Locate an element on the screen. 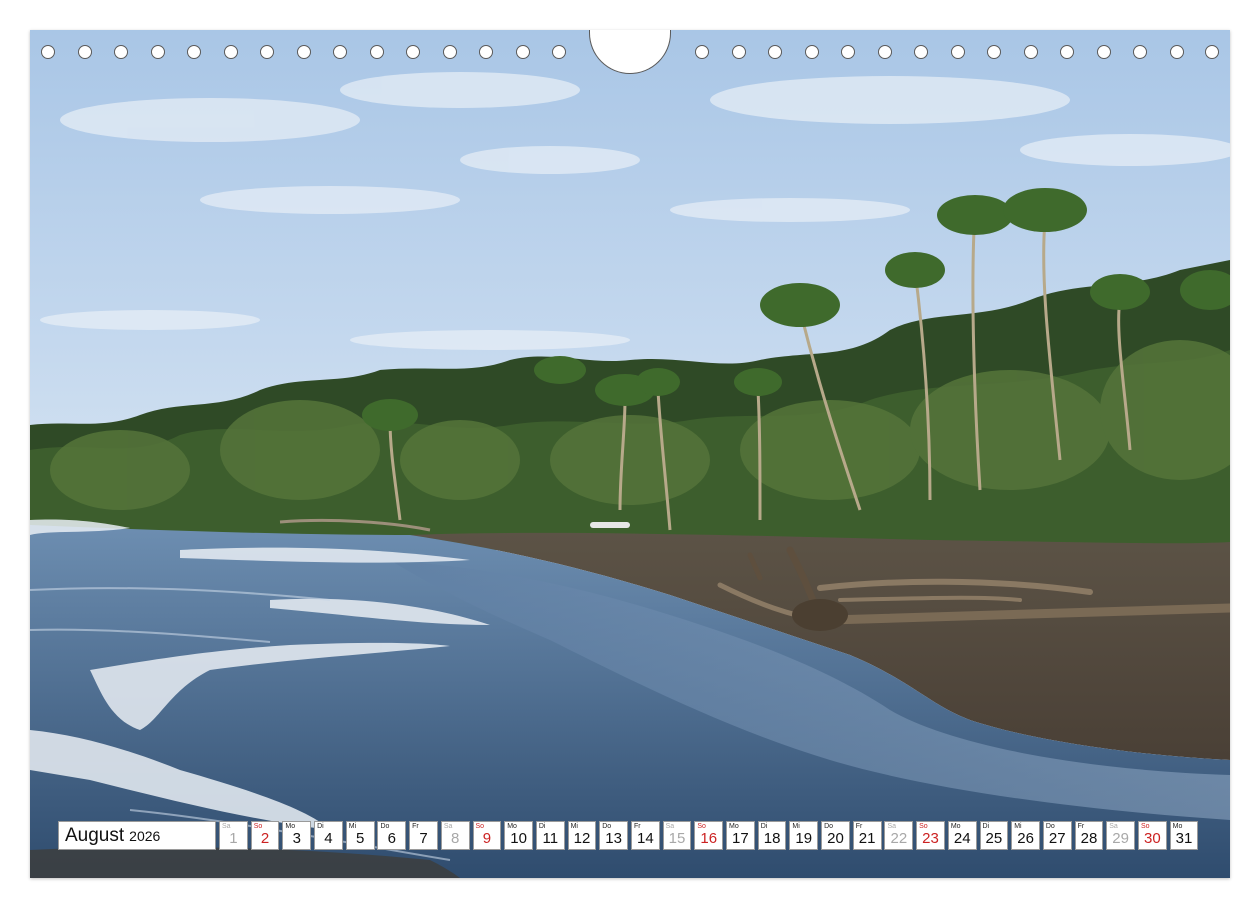 The image size is (1260, 908). day-cell: Sa 1 is located at coordinates (233, 835).